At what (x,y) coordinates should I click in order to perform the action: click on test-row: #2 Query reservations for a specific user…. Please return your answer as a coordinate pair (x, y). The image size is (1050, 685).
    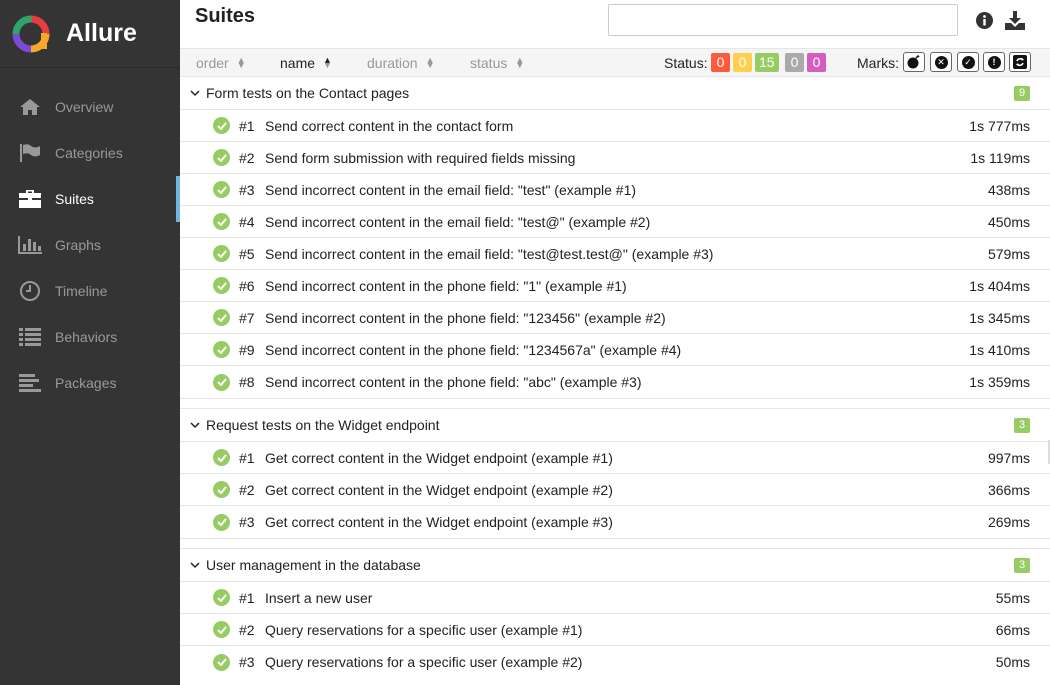
    Looking at the image, I should click on (615, 630).